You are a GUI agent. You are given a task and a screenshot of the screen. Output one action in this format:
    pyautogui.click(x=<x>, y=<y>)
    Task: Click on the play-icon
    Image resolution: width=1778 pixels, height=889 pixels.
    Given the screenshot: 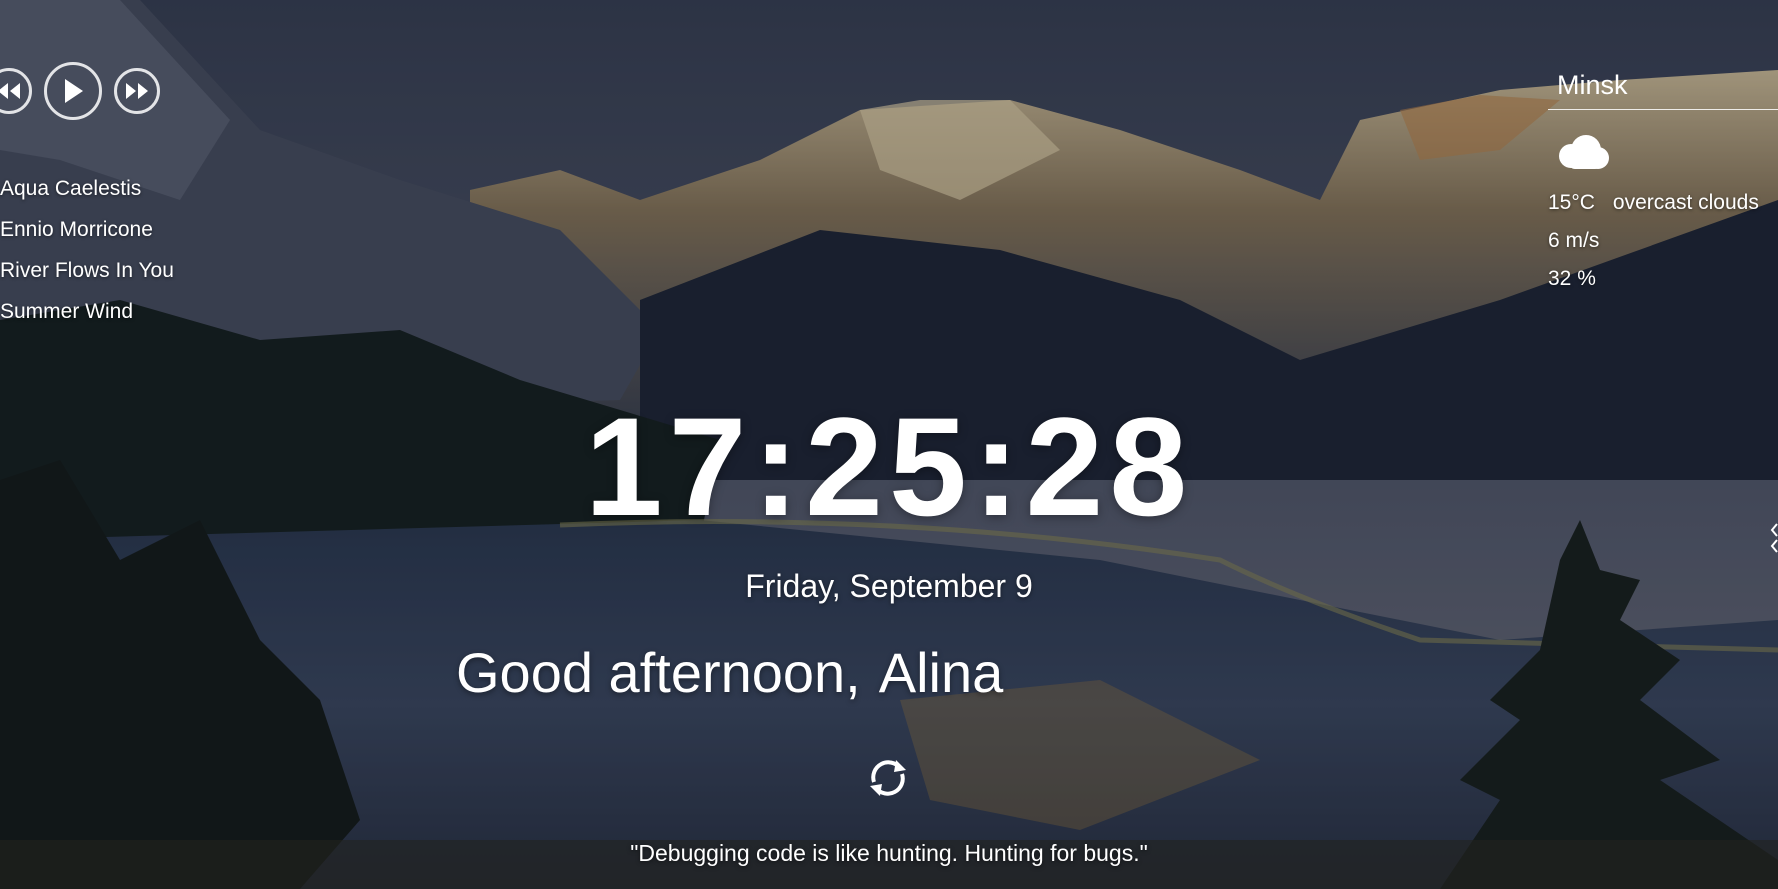 What is the action you would take?
    pyautogui.click(x=74, y=91)
    